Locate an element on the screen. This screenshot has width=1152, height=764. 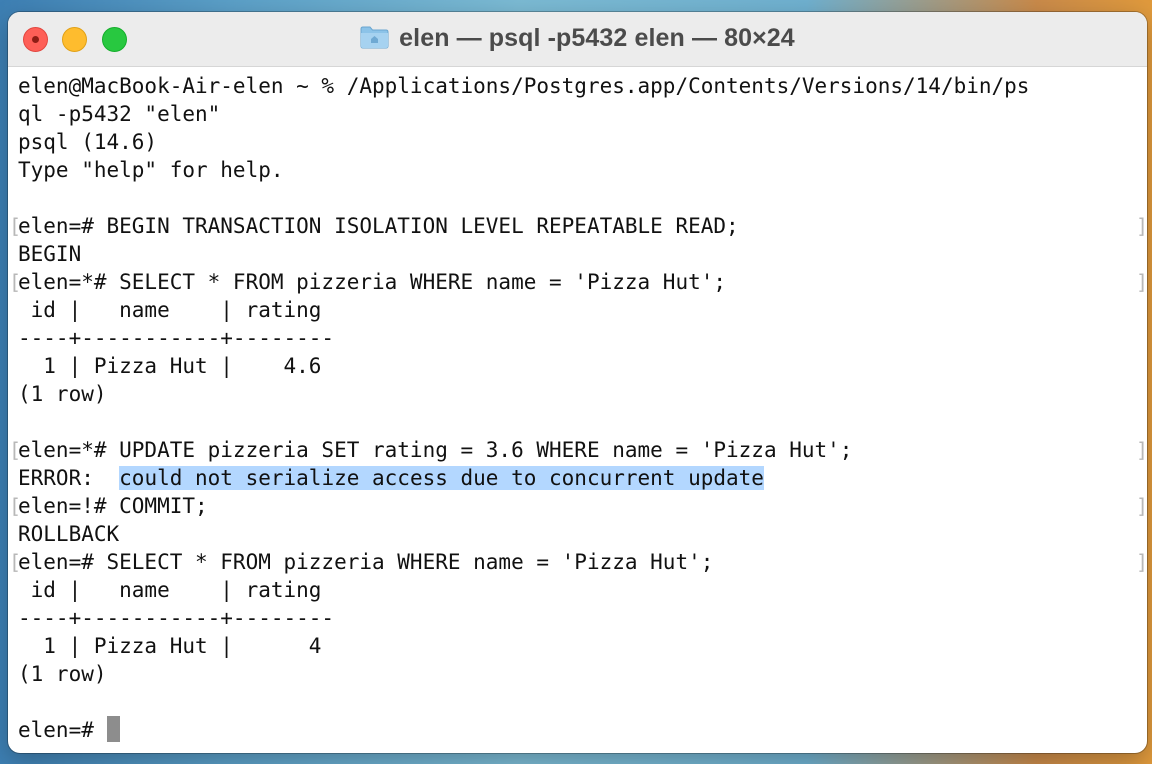
window-title: elen — psql -p5432 elen — 80×24 is located at coordinates (577, 38).